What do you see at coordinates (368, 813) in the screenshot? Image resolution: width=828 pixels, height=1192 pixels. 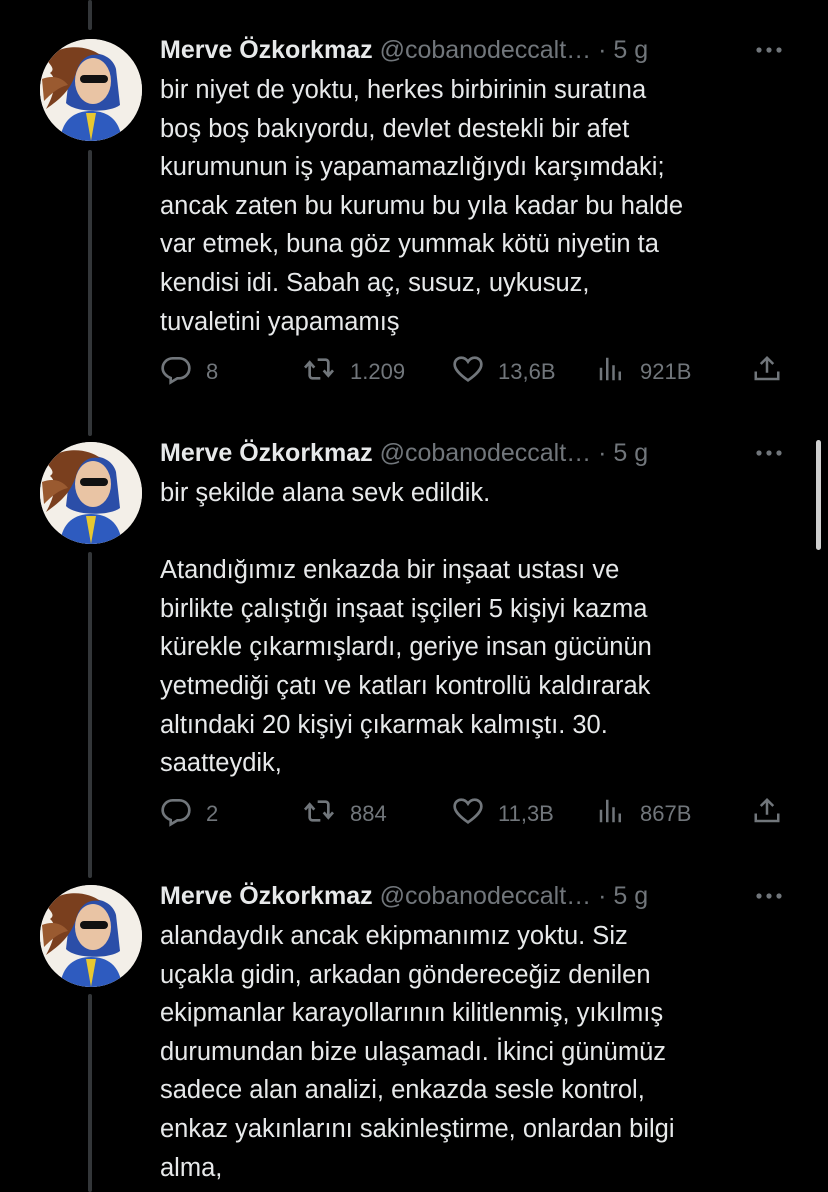 I see `retweet-count: 884` at bounding box center [368, 813].